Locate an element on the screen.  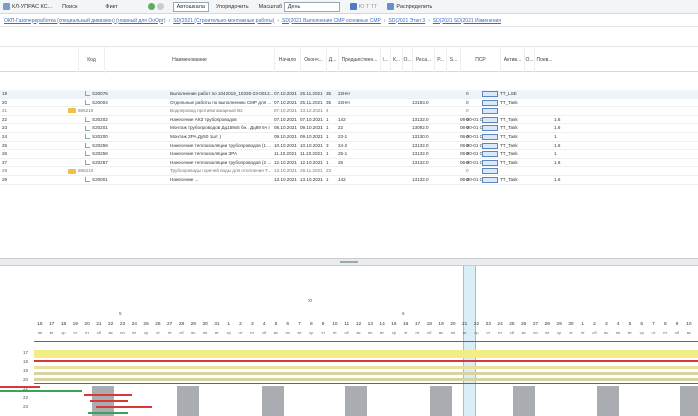
sort-dropdown: Упорядочить is located at coordinates (232, 7).